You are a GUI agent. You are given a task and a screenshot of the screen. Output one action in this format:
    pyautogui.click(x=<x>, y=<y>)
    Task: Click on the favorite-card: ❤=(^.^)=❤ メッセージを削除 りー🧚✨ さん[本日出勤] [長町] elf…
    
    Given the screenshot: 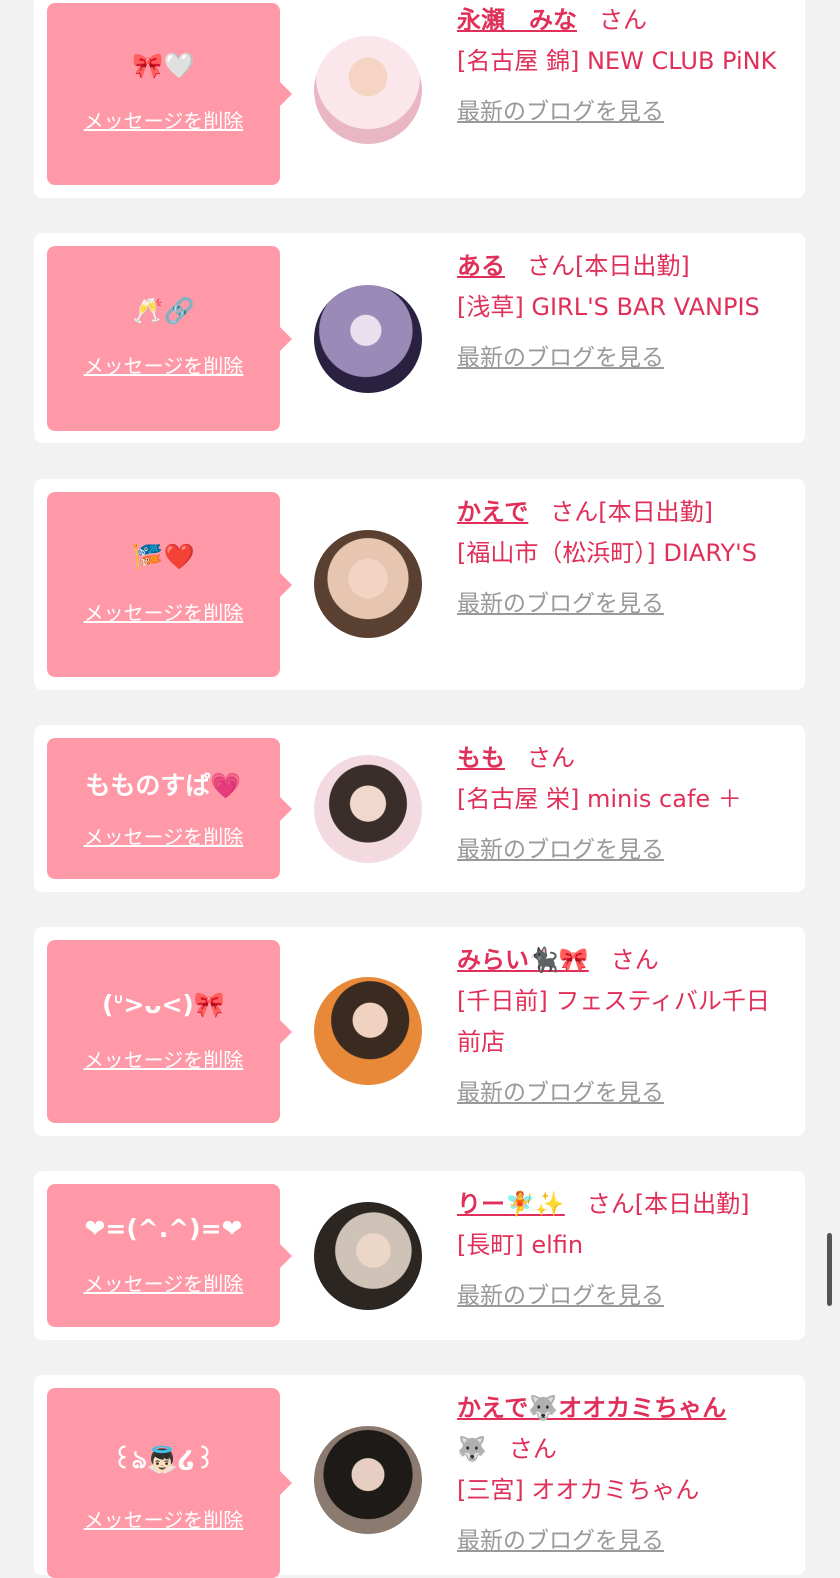 What is the action you would take?
    pyautogui.click(x=419, y=1255)
    